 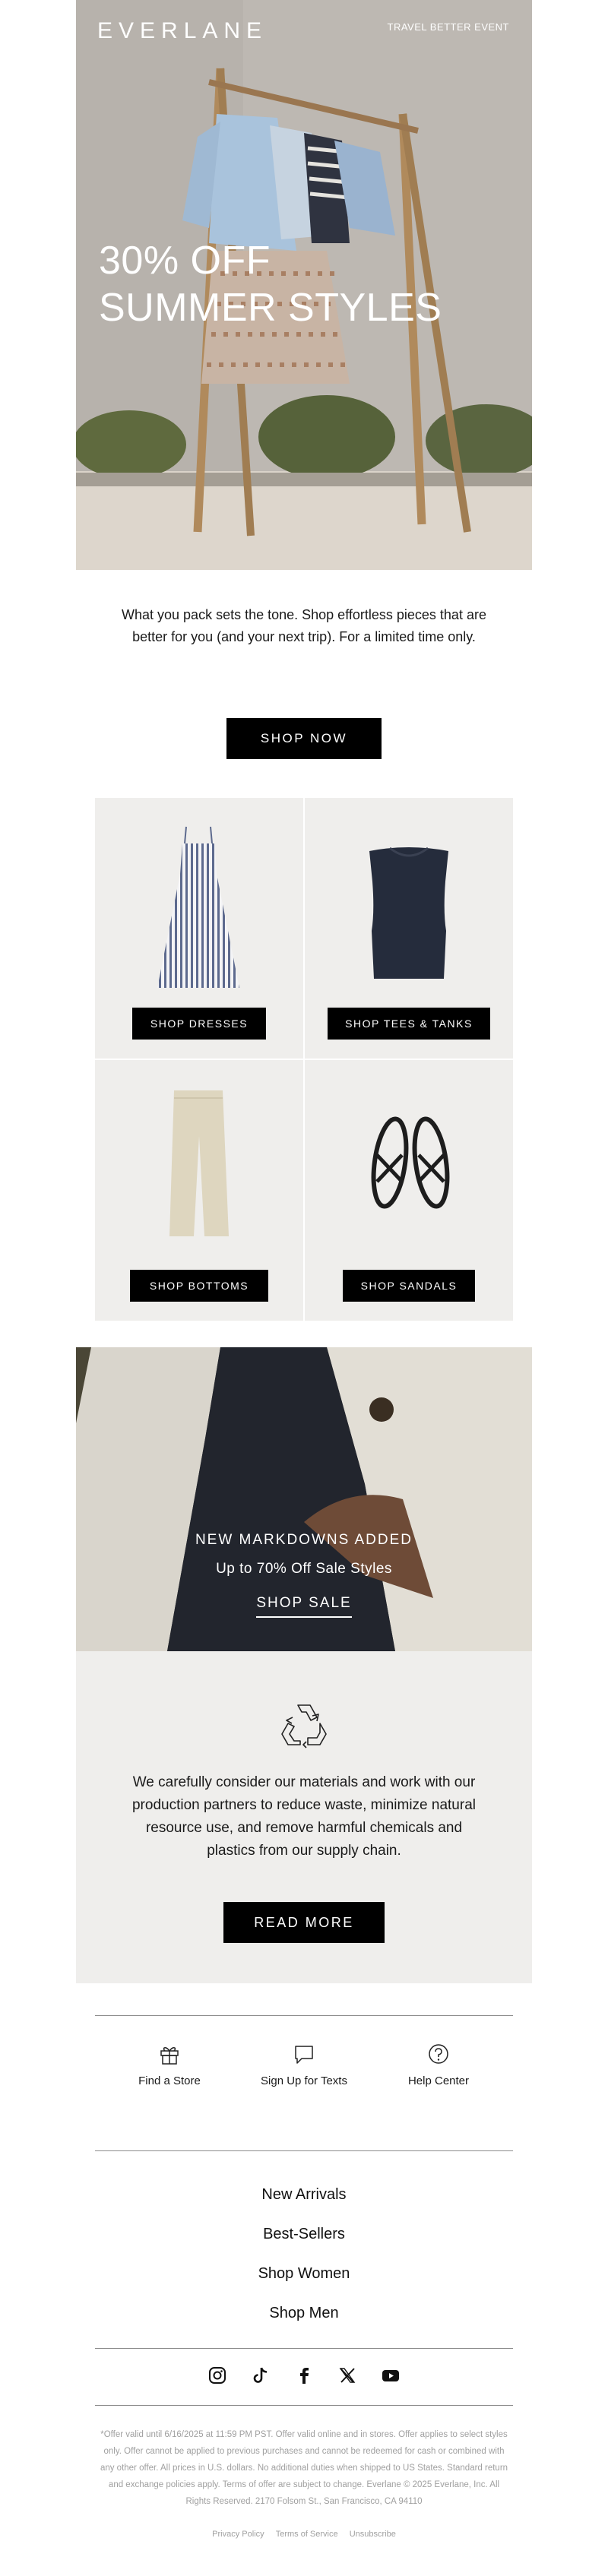 I want to click on nav-new-arrivals: New Arrivals, so click(x=304, y=2195).